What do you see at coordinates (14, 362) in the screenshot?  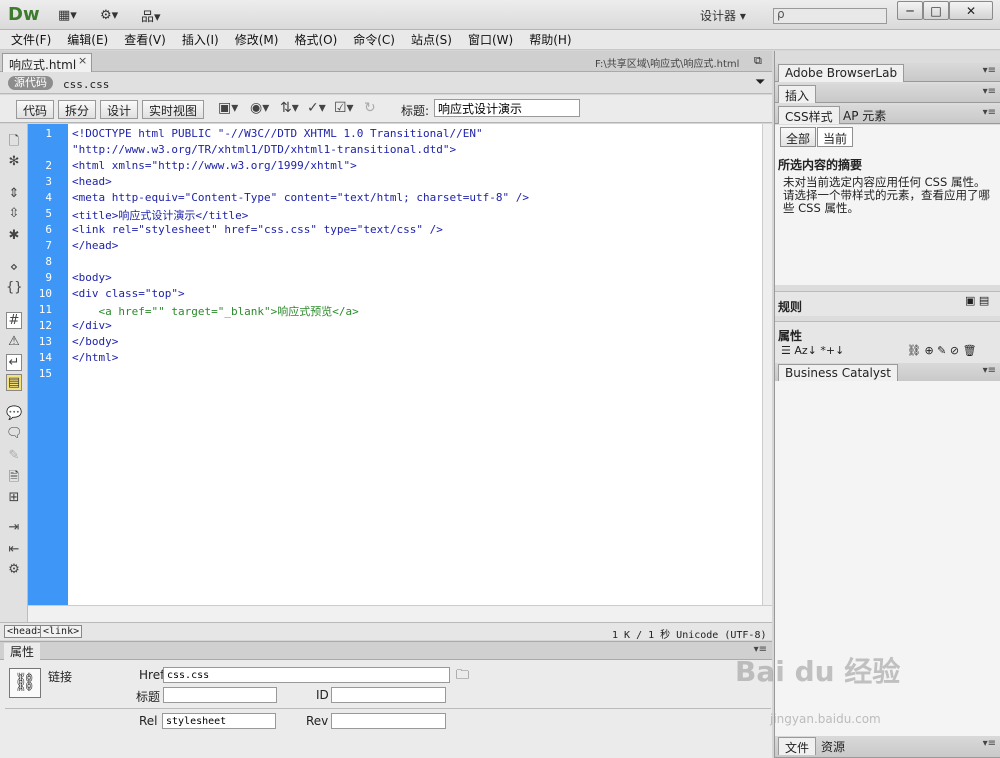 I see `word-wrap-icon: ↵` at bounding box center [14, 362].